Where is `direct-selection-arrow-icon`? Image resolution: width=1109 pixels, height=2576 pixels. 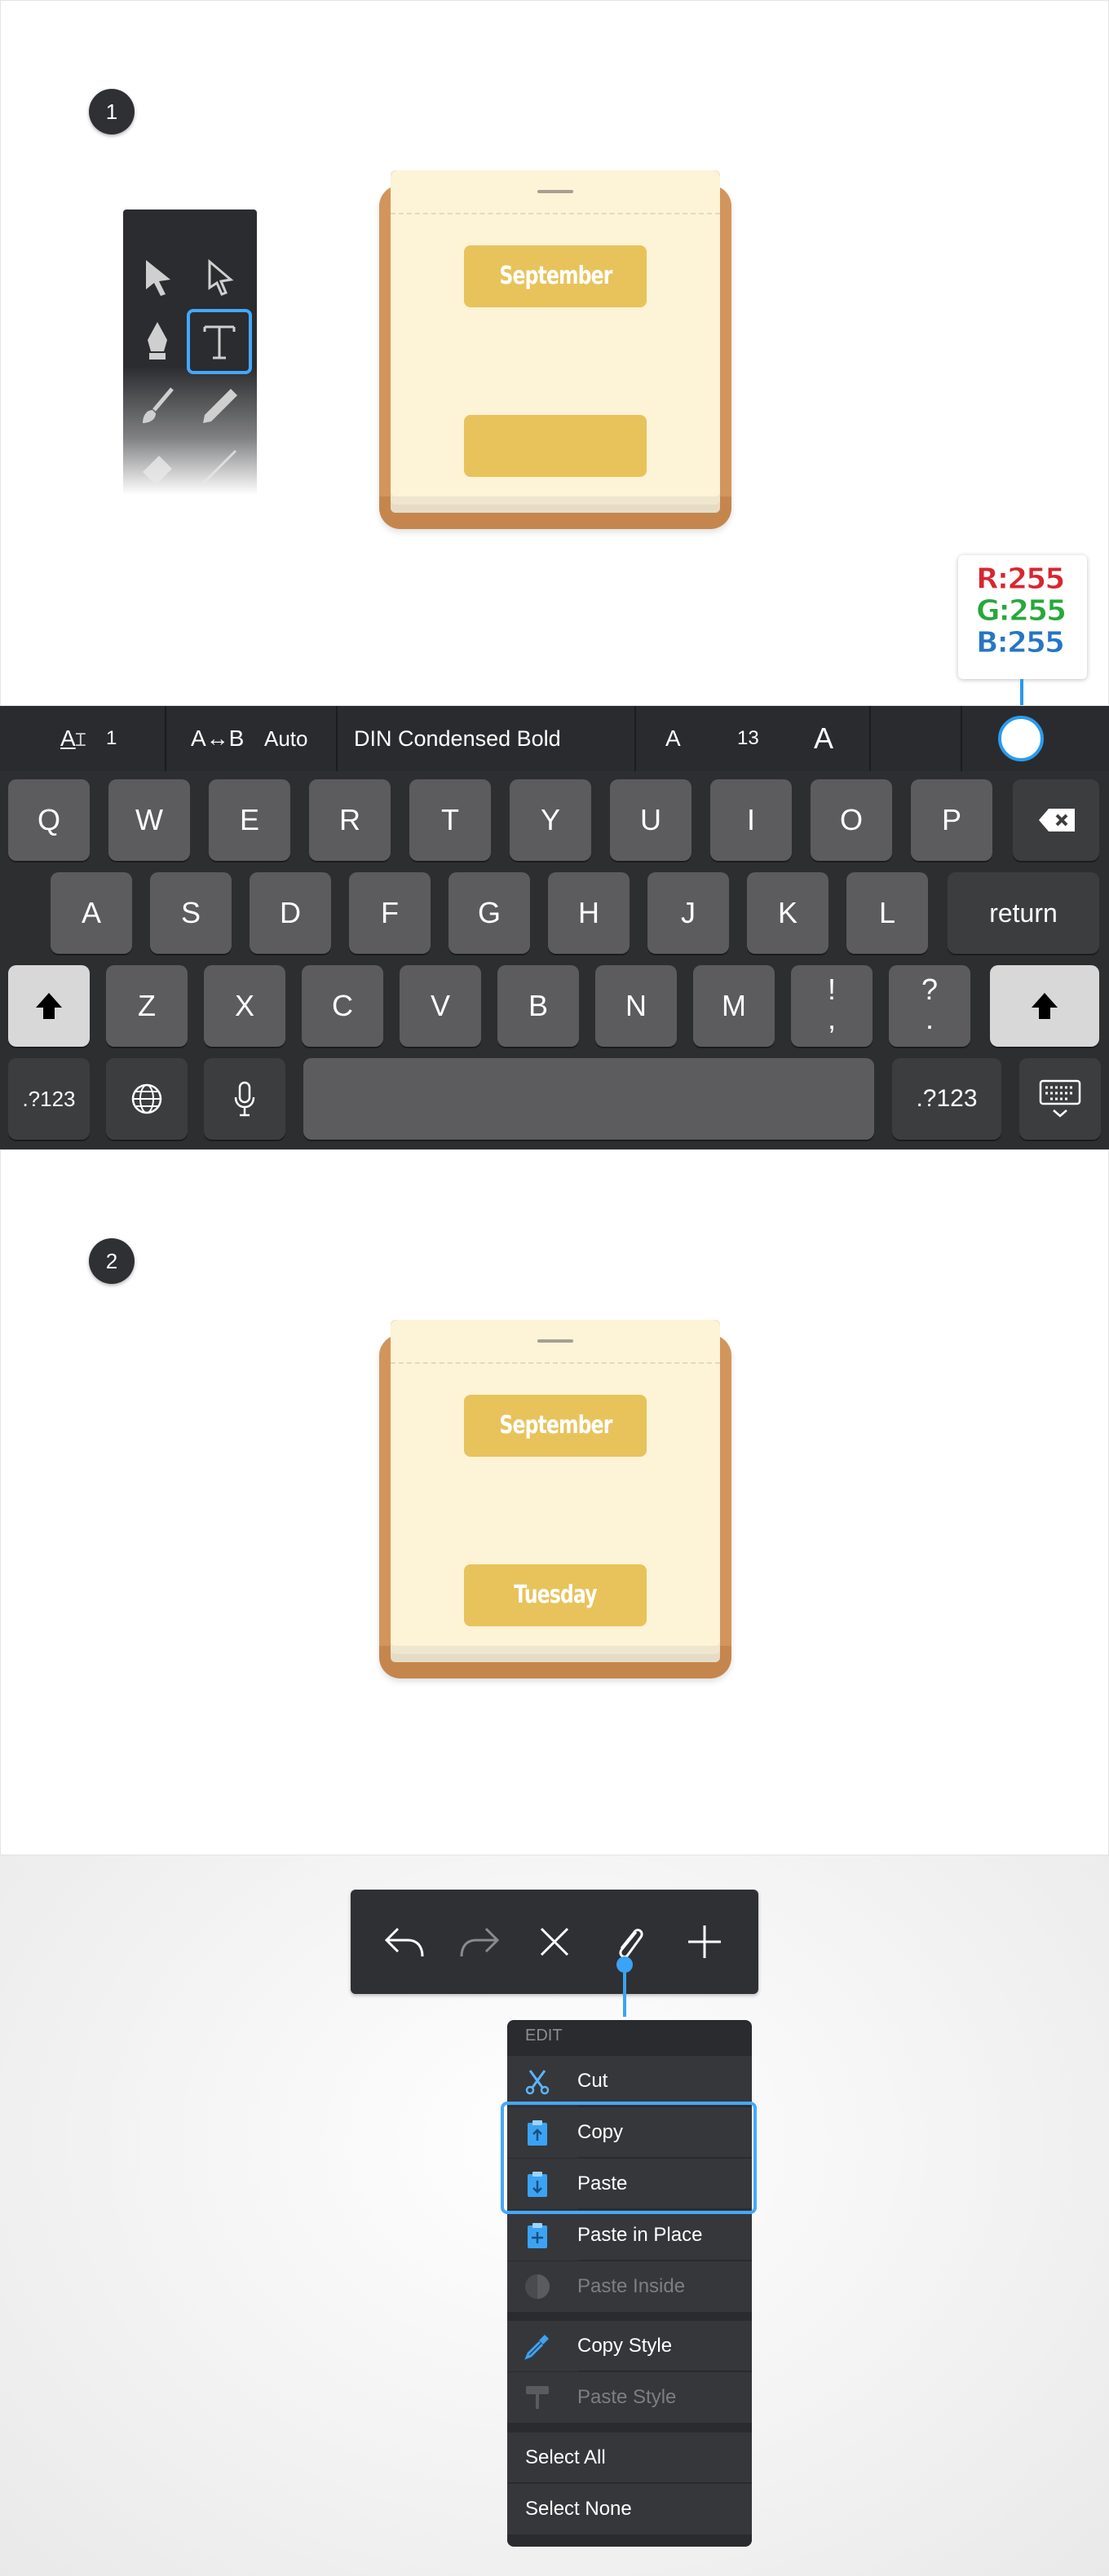 direct-selection-arrow-icon is located at coordinates (219, 276).